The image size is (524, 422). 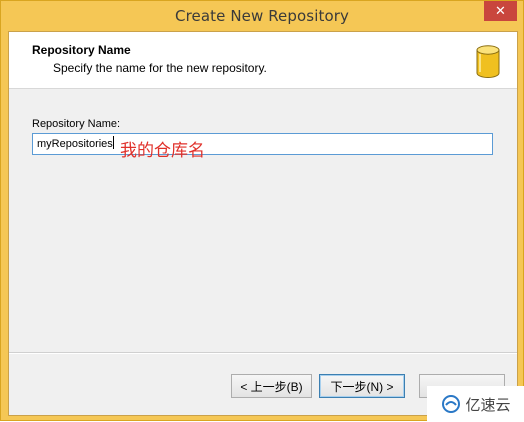 I want to click on back-button: < 上一步(B), so click(x=271, y=386).